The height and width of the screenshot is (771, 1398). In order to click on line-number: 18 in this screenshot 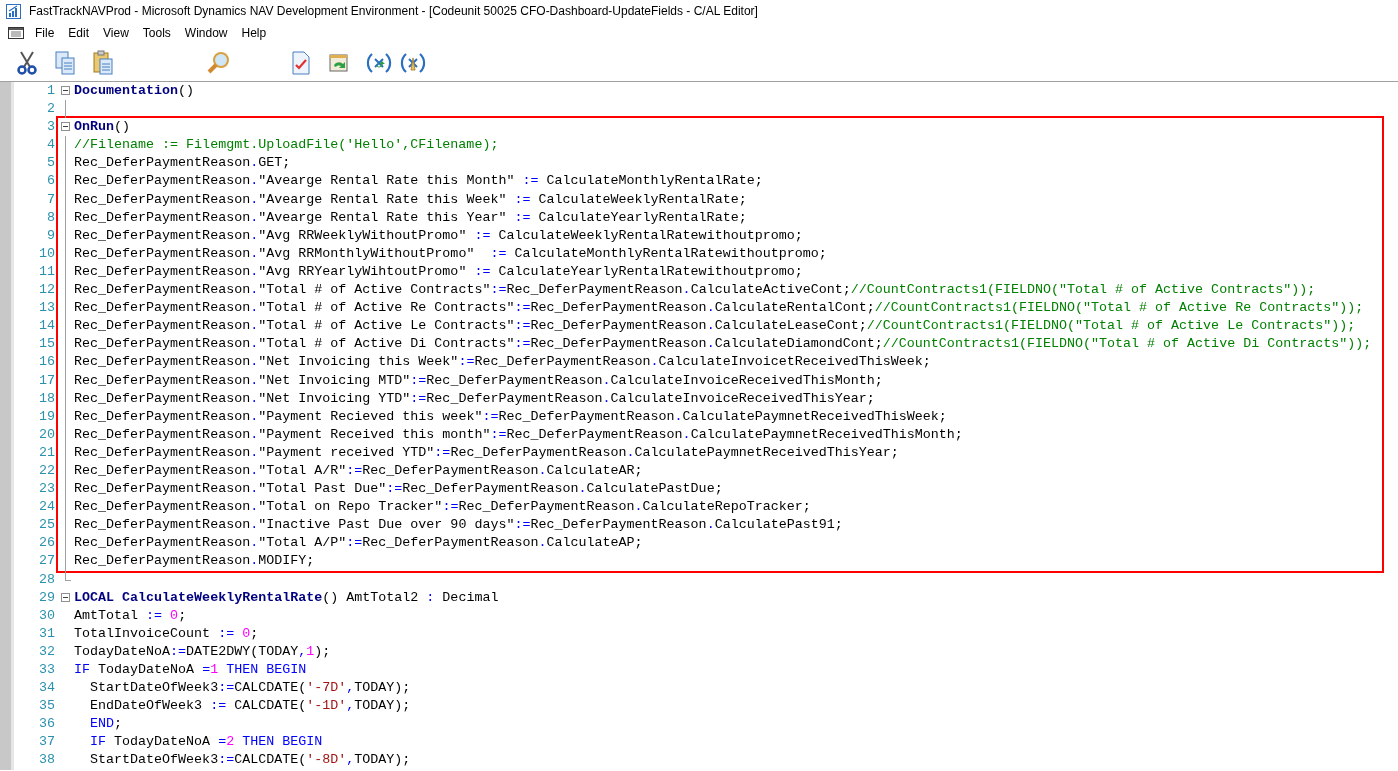, I will do `click(47, 398)`.